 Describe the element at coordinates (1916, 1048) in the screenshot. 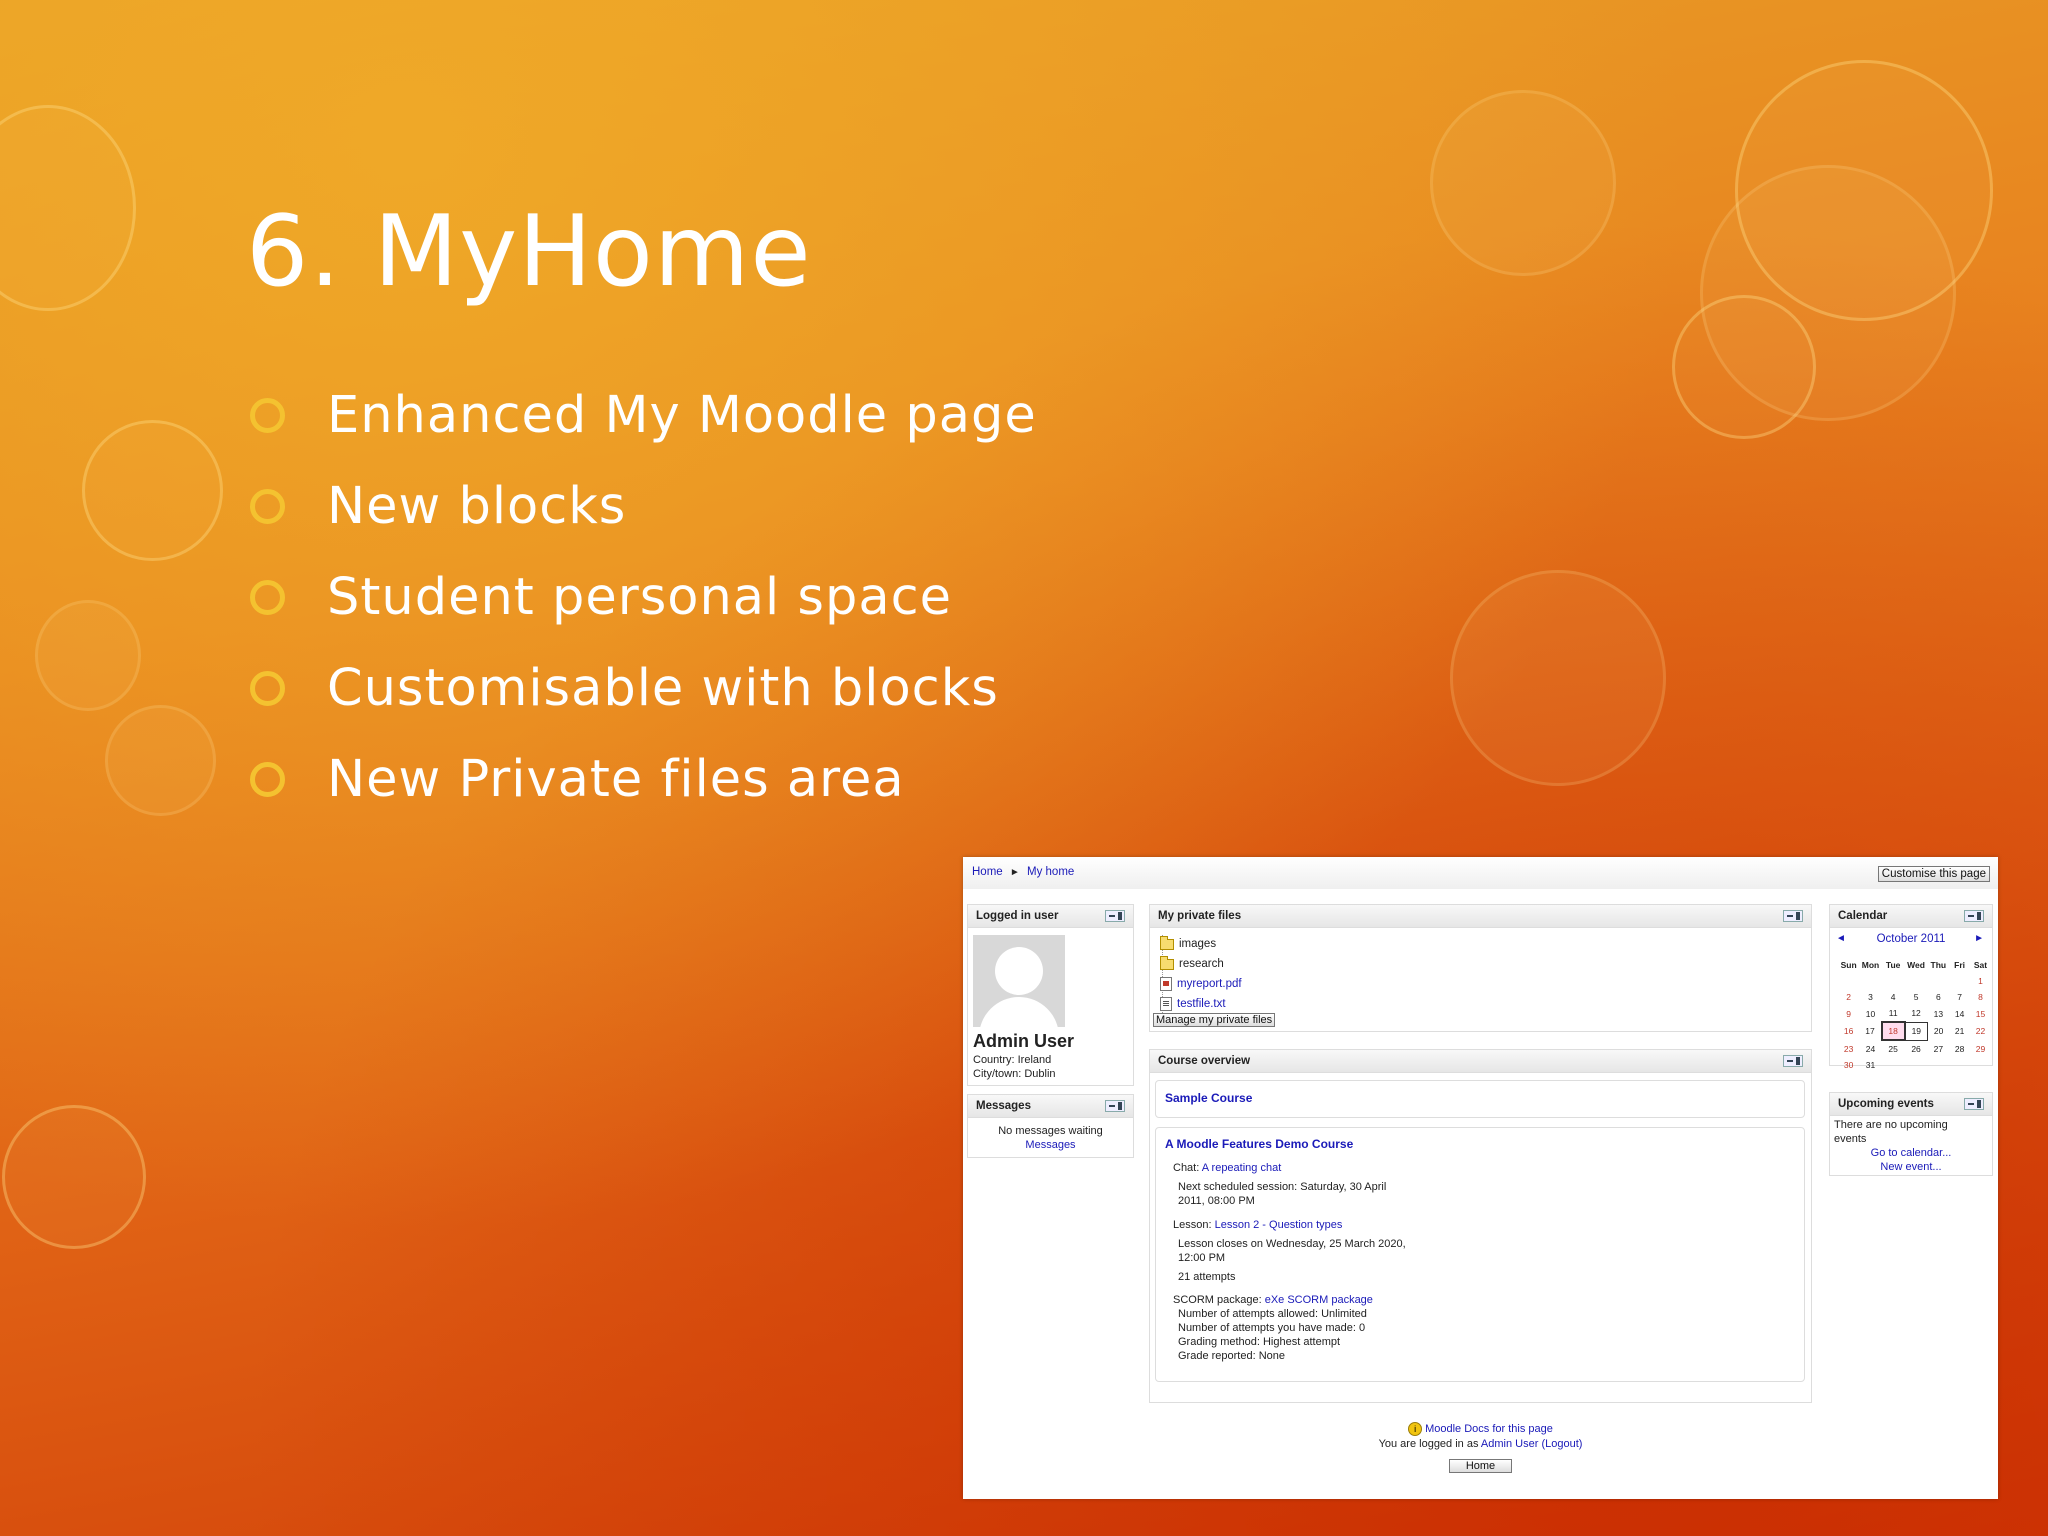

I see `calendar-day-cell: 26` at that location.